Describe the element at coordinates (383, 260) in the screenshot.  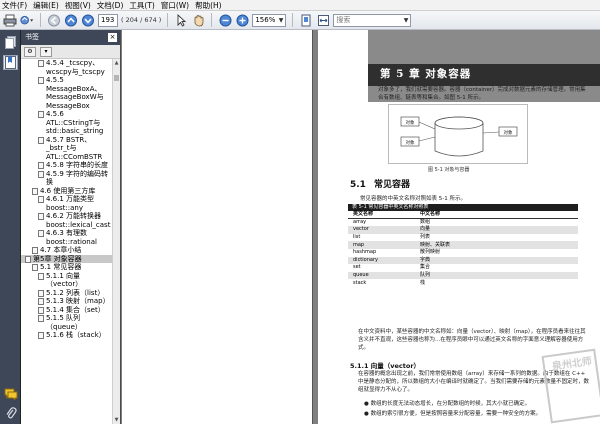
I see `table-cell: dictionary` at that location.